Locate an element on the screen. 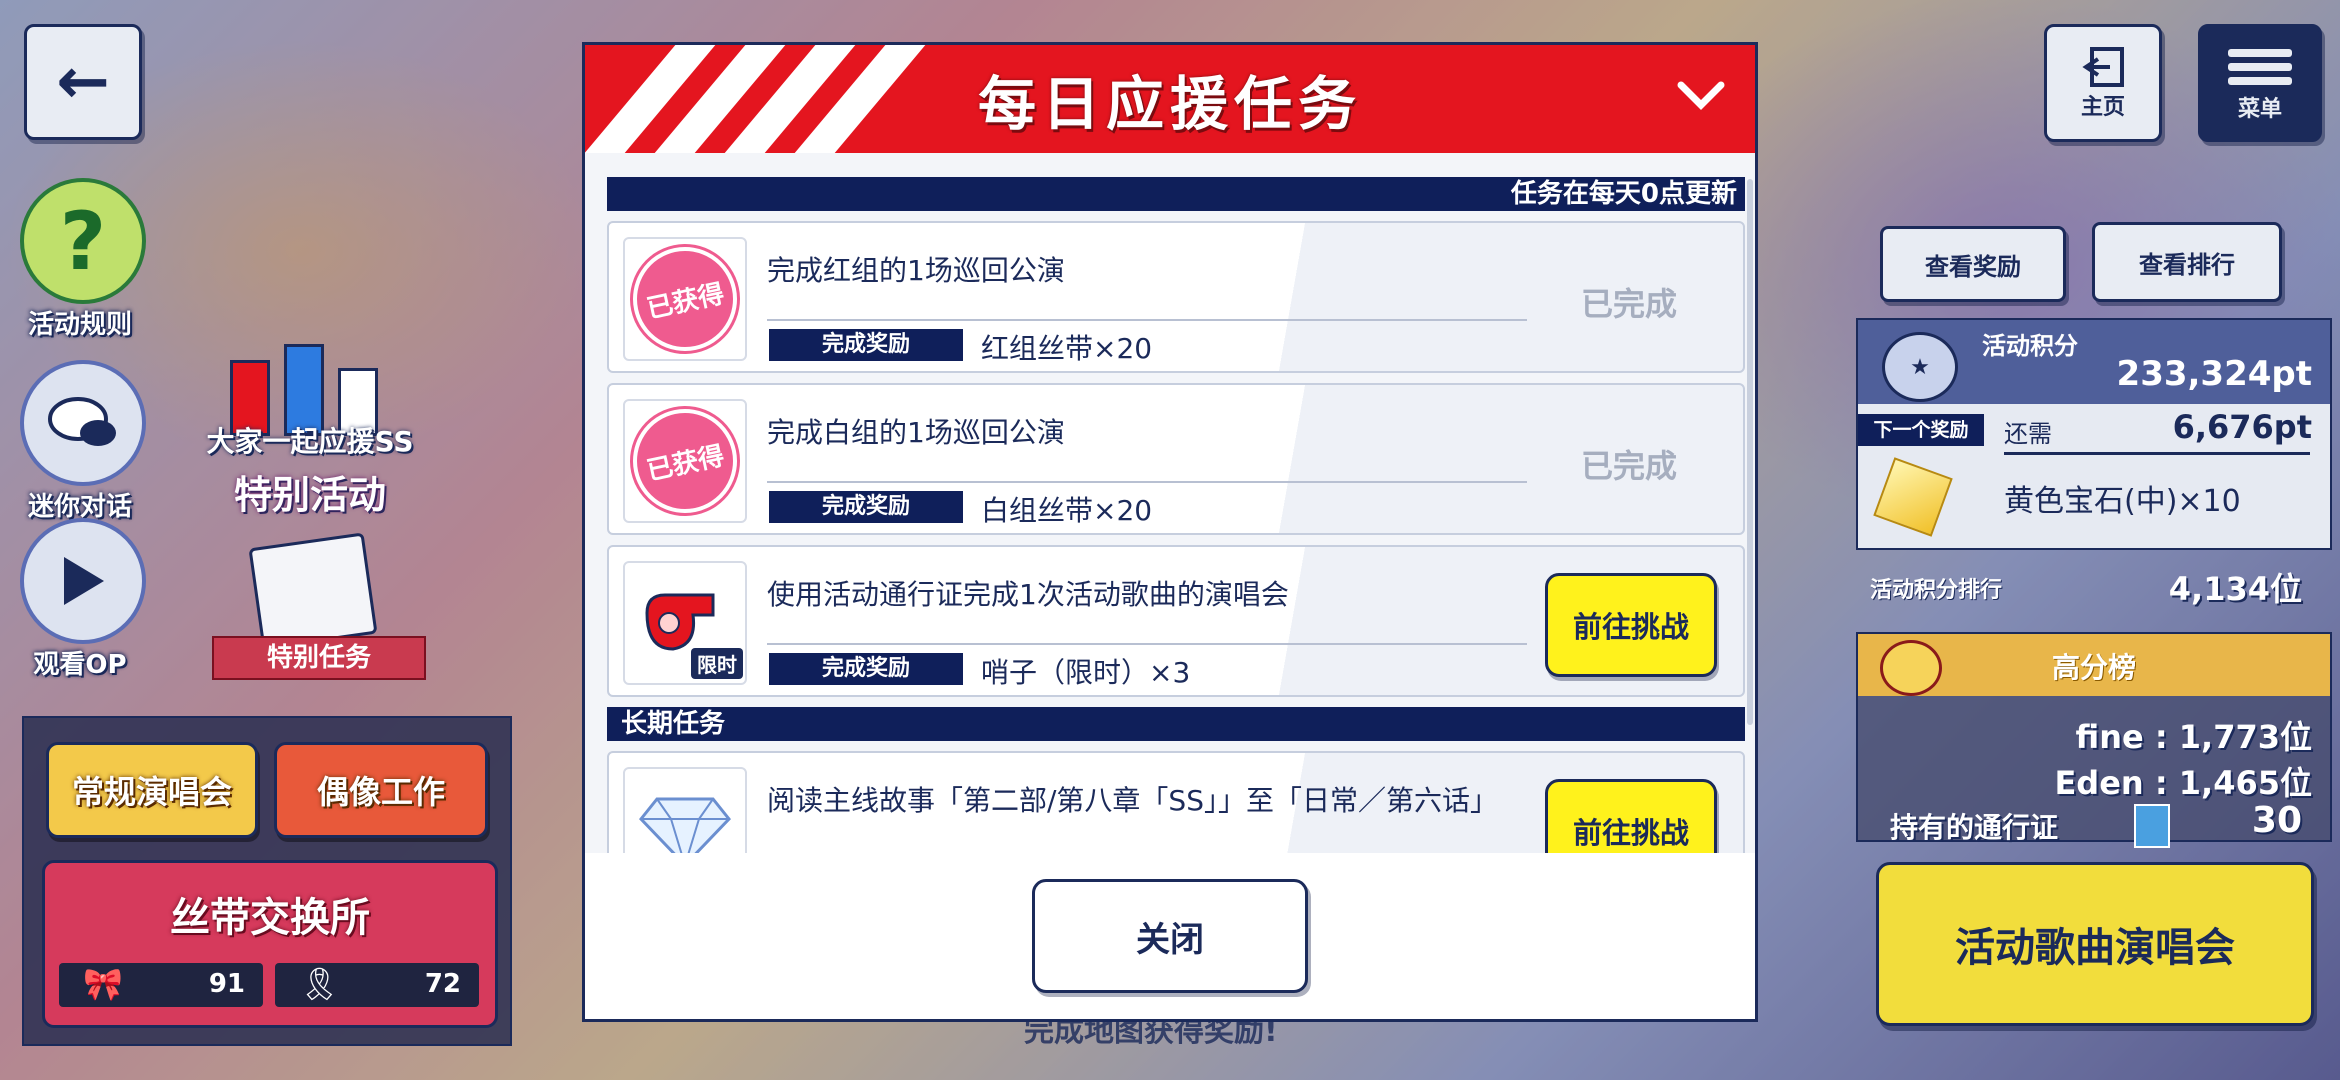  pass-row: 持有的通行证 30 is located at coordinates (2092, 824).